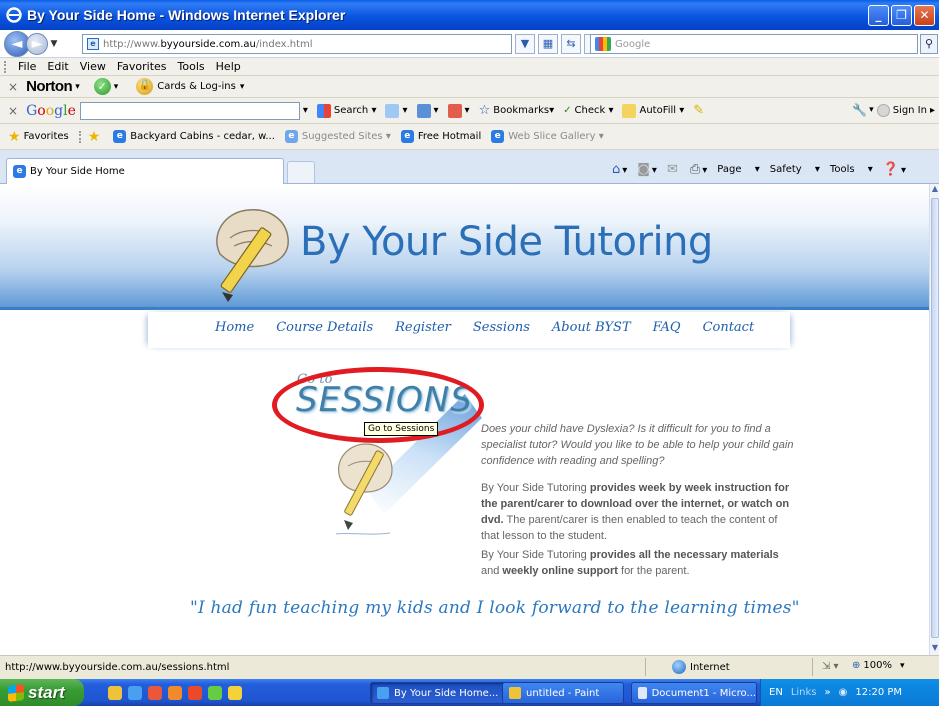  I want to click on maximize-button: ❐, so click(901, 15).